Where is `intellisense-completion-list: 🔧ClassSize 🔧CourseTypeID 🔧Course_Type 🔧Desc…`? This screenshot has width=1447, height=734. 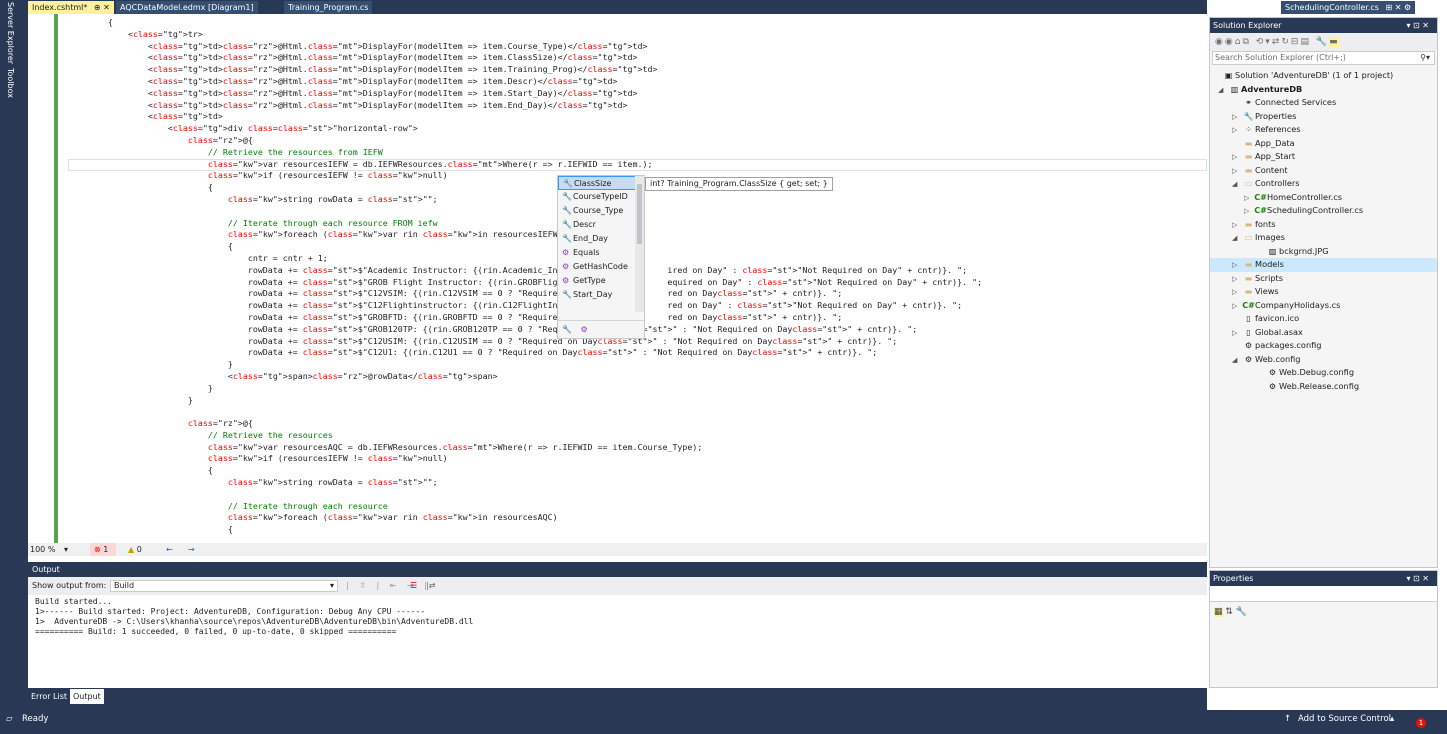
intellisense-completion-list: 🔧ClassSize 🔧CourseTypeID 🔧Course_Type 🔧Desc… is located at coordinates (601, 257).